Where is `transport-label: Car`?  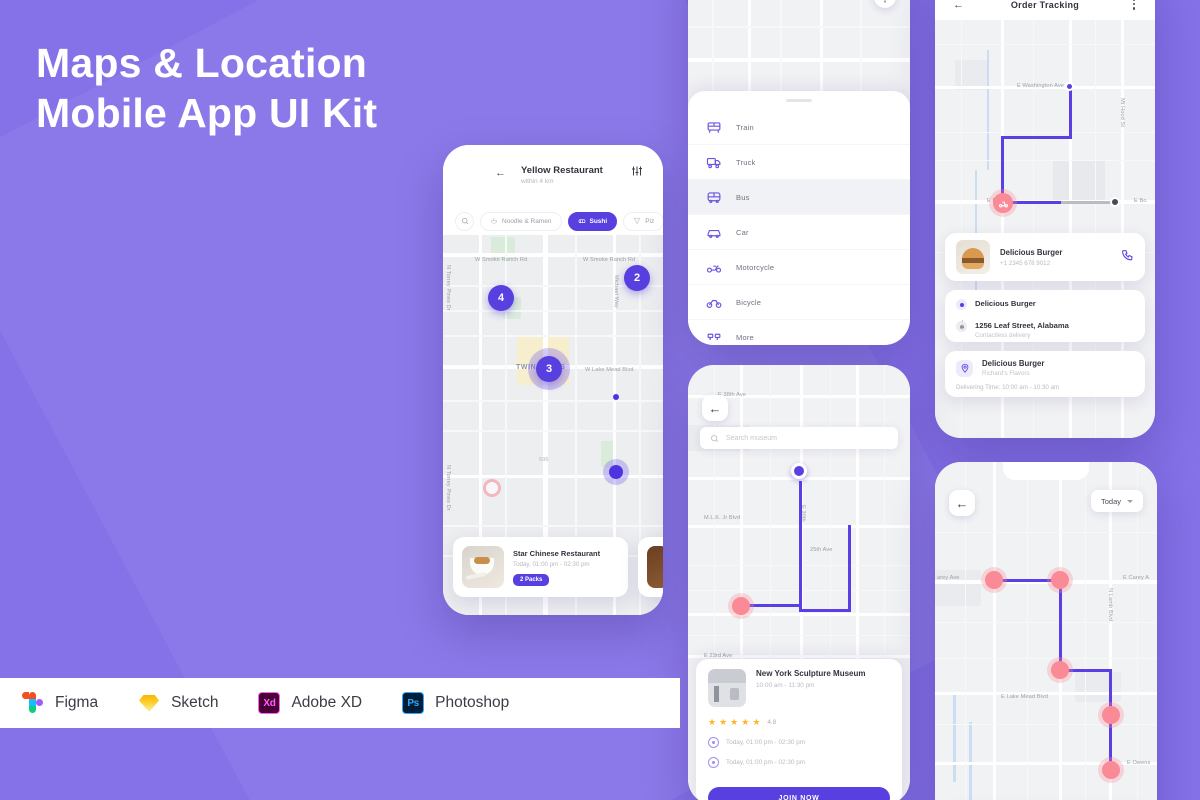 transport-label: Car is located at coordinates (742, 232).